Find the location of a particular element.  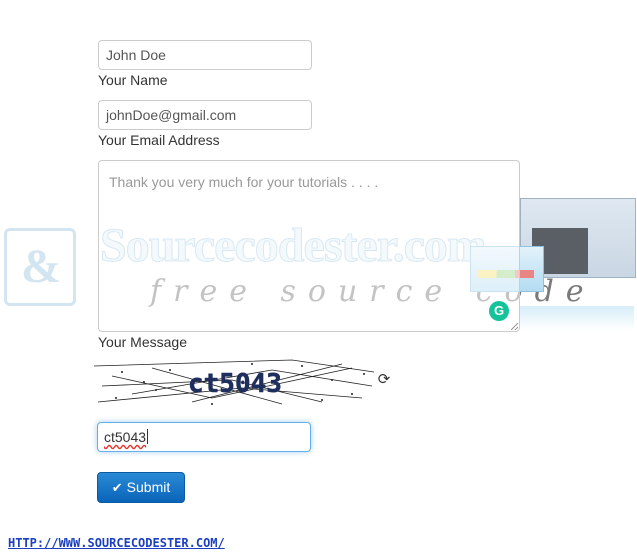

email-input: johnDoe@gmail.com is located at coordinates (205, 115).